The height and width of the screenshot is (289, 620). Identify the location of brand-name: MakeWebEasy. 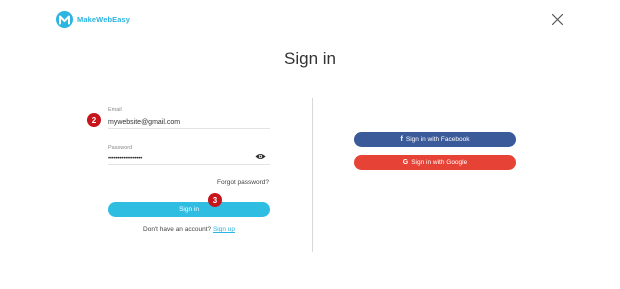
(104, 19).